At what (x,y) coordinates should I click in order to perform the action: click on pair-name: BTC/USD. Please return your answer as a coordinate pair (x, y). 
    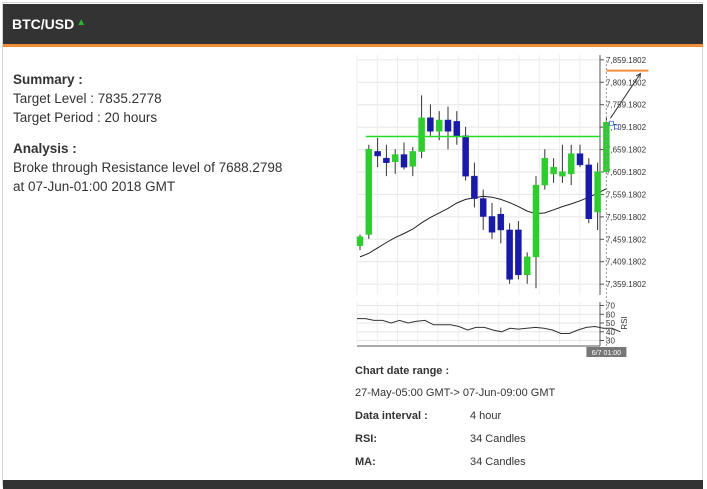
    Looking at the image, I should click on (43, 24).